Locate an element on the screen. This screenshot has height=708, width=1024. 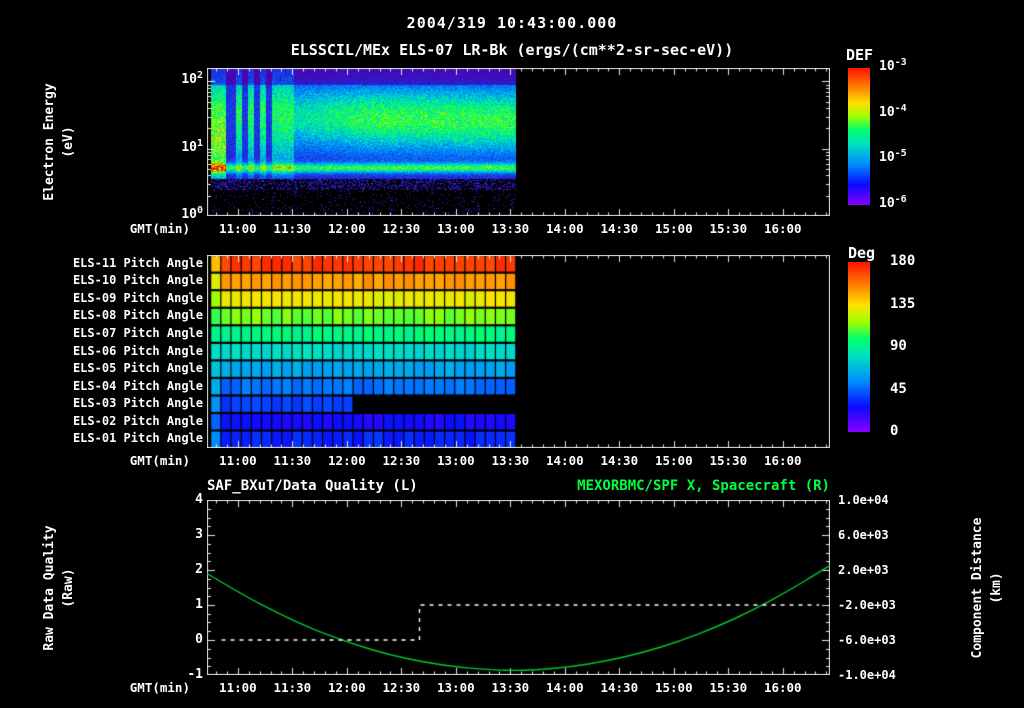
distance-tick-label: 6.0e+03 is located at coordinates (863, 535).